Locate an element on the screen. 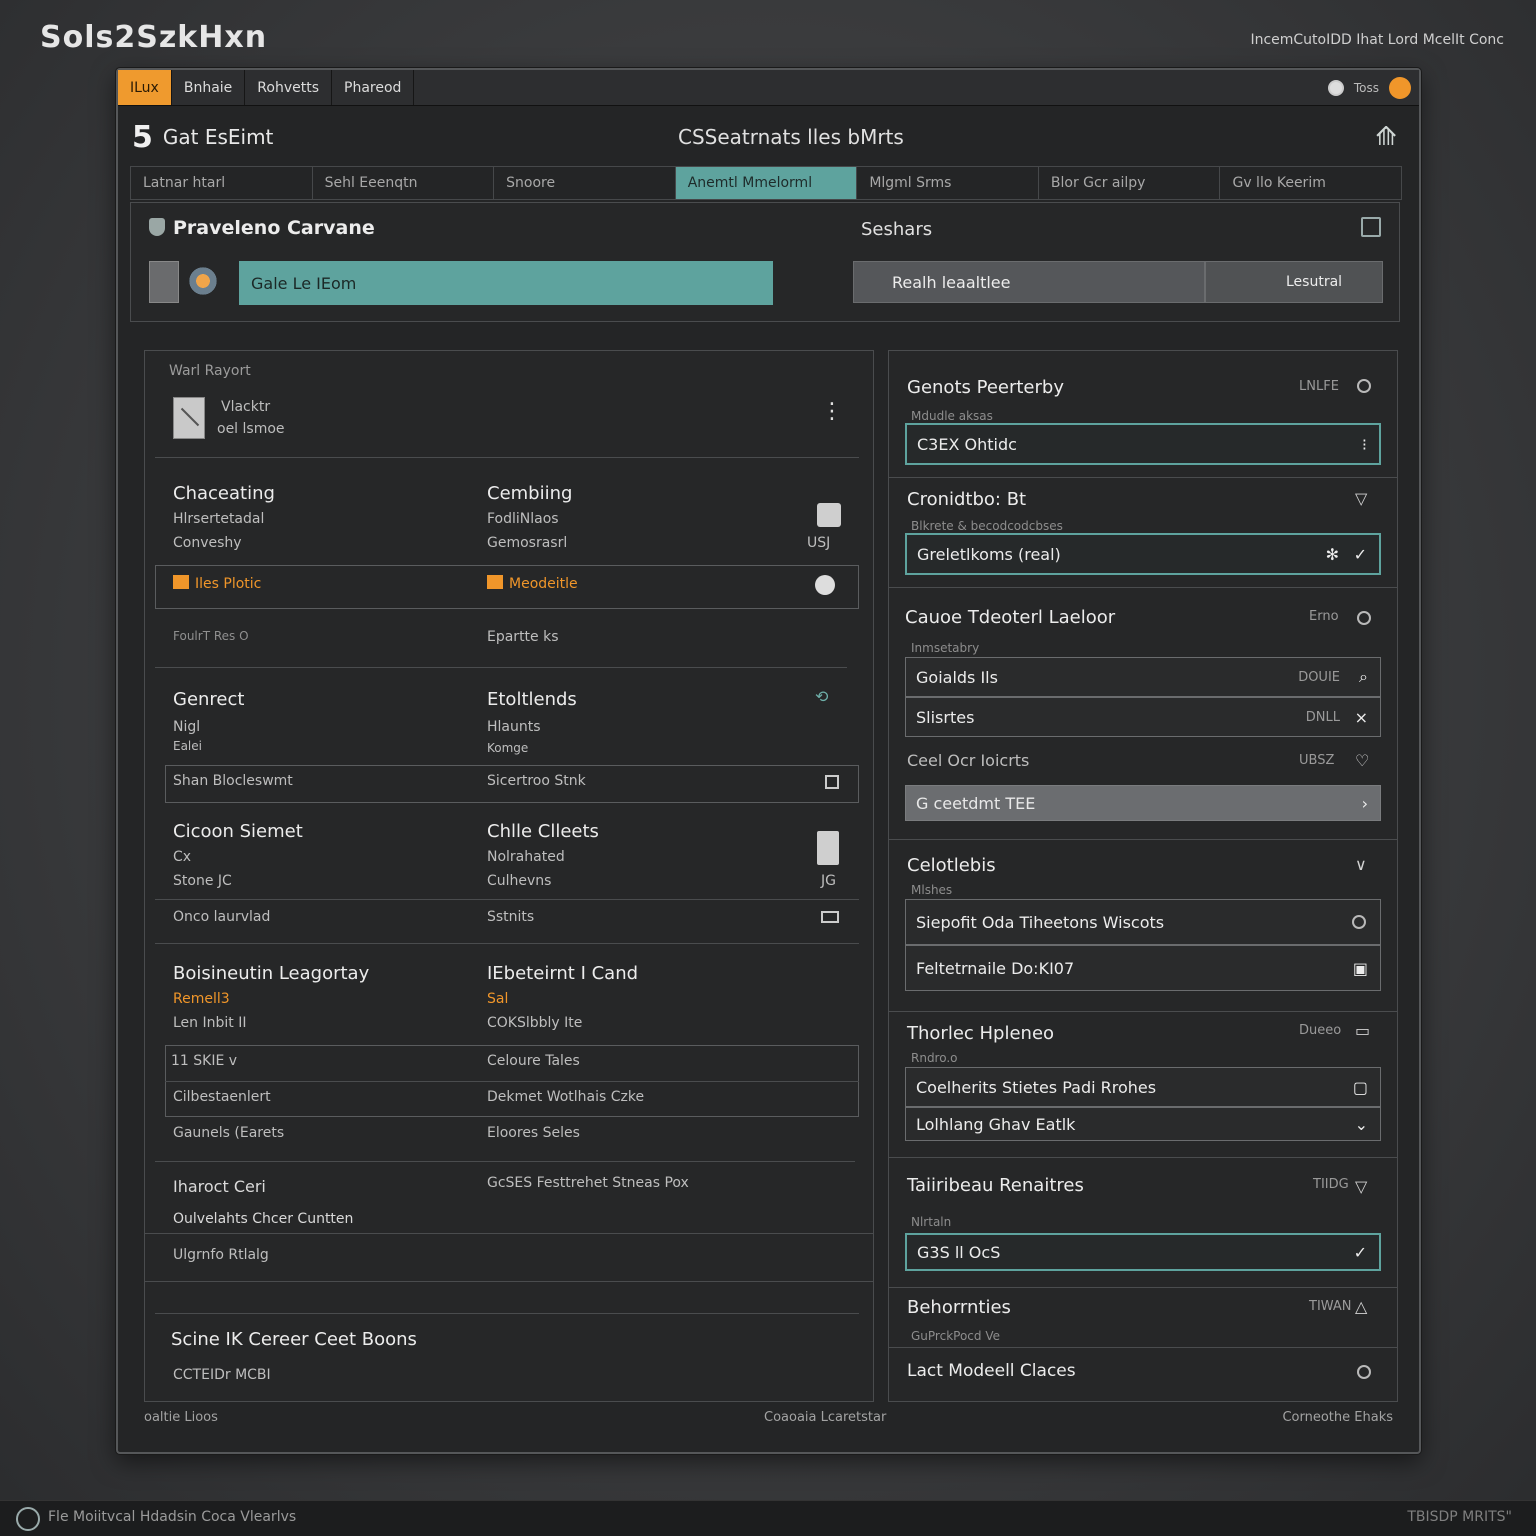  warning-icon: △ is located at coordinates (1361, 1306).